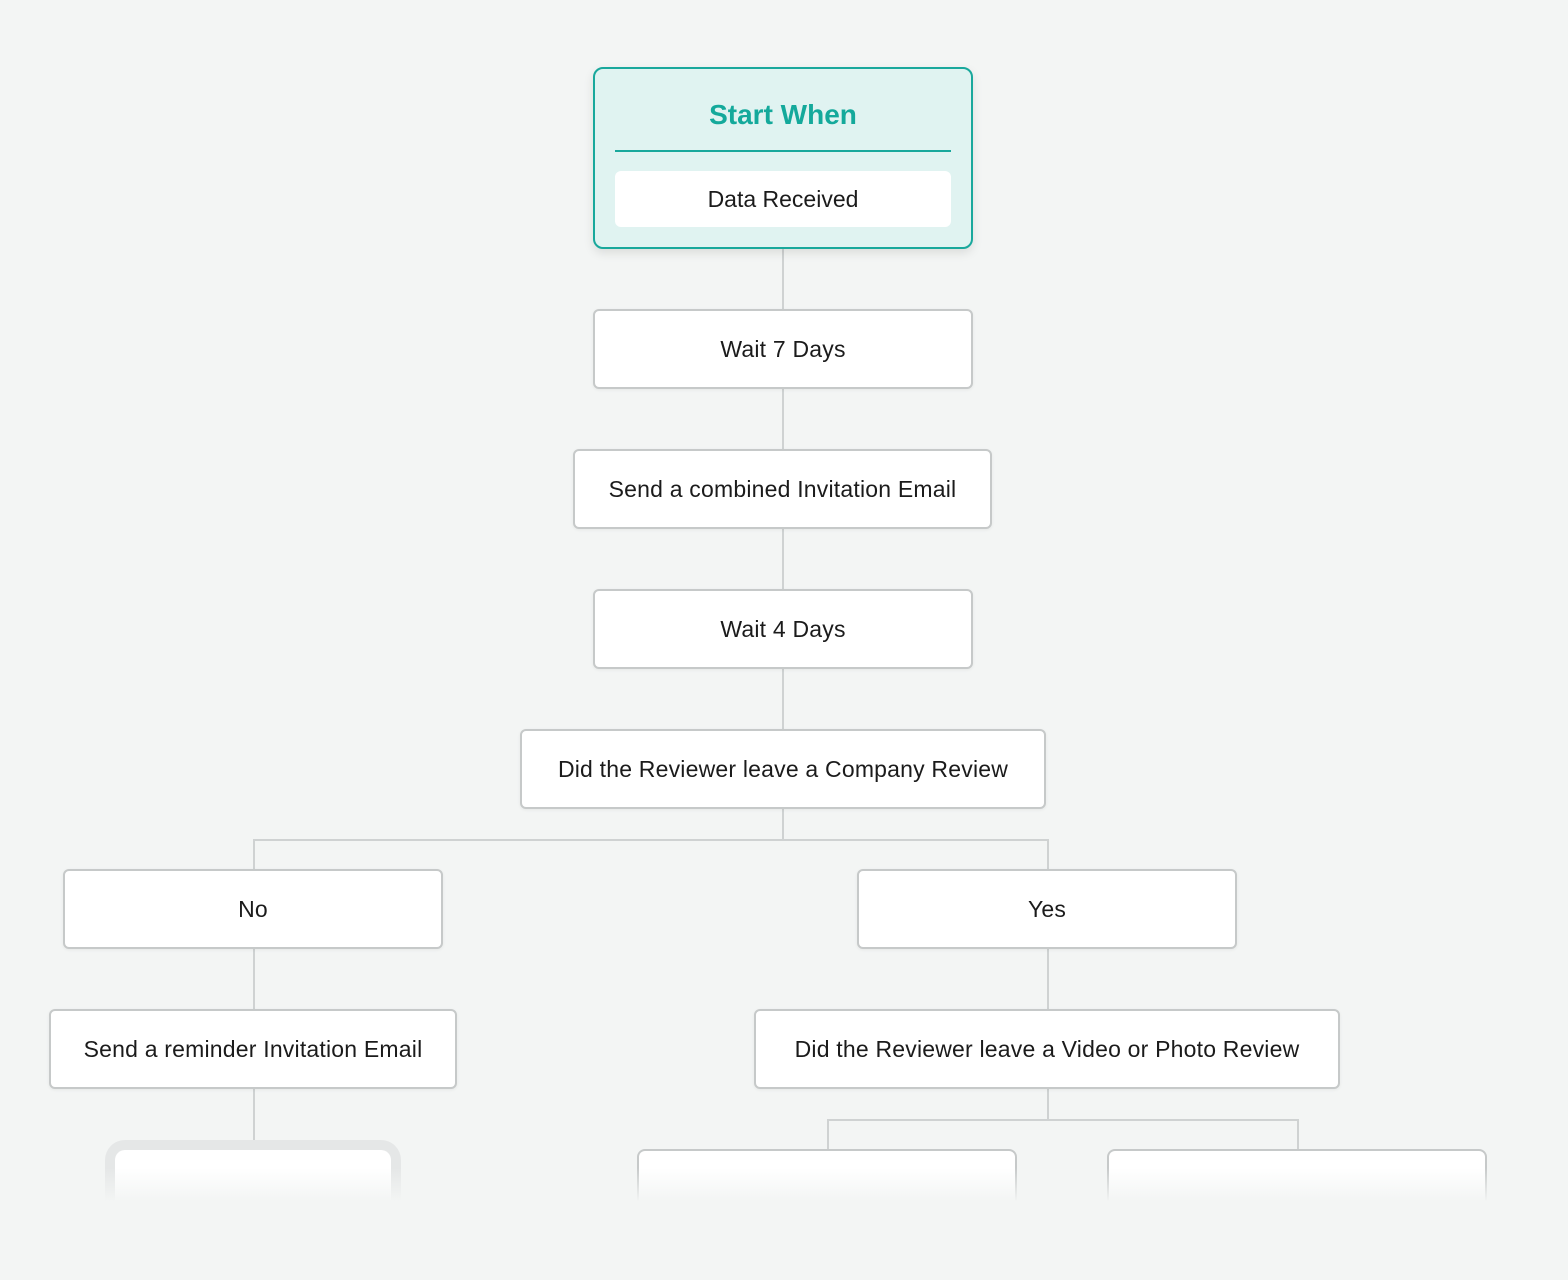  I want to click on step-wait-4-days: Wait 4 Days, so click(783, 629).